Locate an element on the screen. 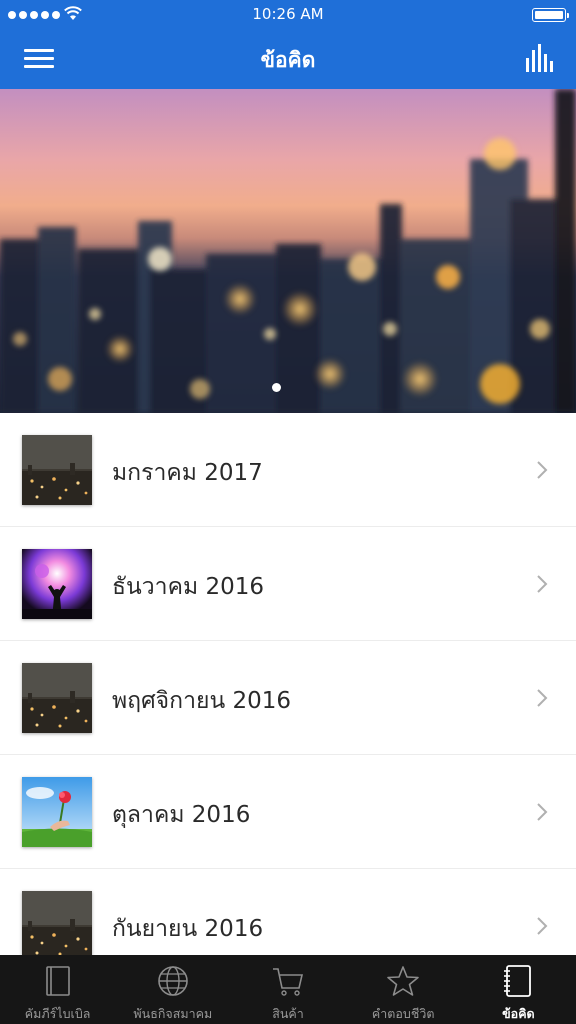 Image resolution: width=576 pixels, height=1024 pixels. status-bar: 10:26 AM is located at coordinates (288, 15).